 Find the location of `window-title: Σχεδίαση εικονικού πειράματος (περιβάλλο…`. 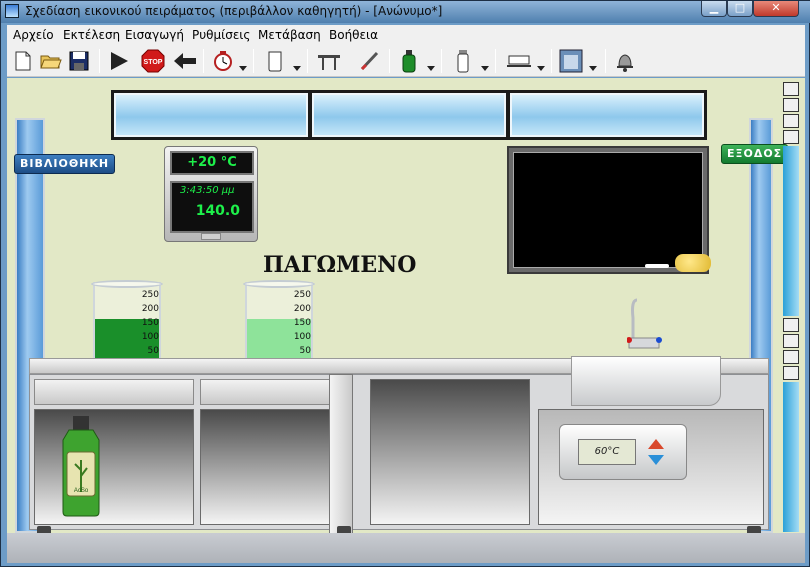

window-title: Σχεδίαση εικονικού πειράματος (περιβάλλο… is located at coordinates (234, 11).